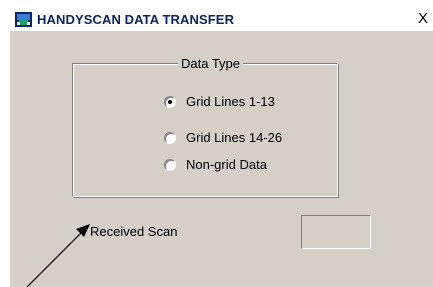  What do you see at coordinates (136, 19) in the screenshot?
I see `window-title: HANDYSCAN DATA TRANSFER` at bounding box center [136, 19].